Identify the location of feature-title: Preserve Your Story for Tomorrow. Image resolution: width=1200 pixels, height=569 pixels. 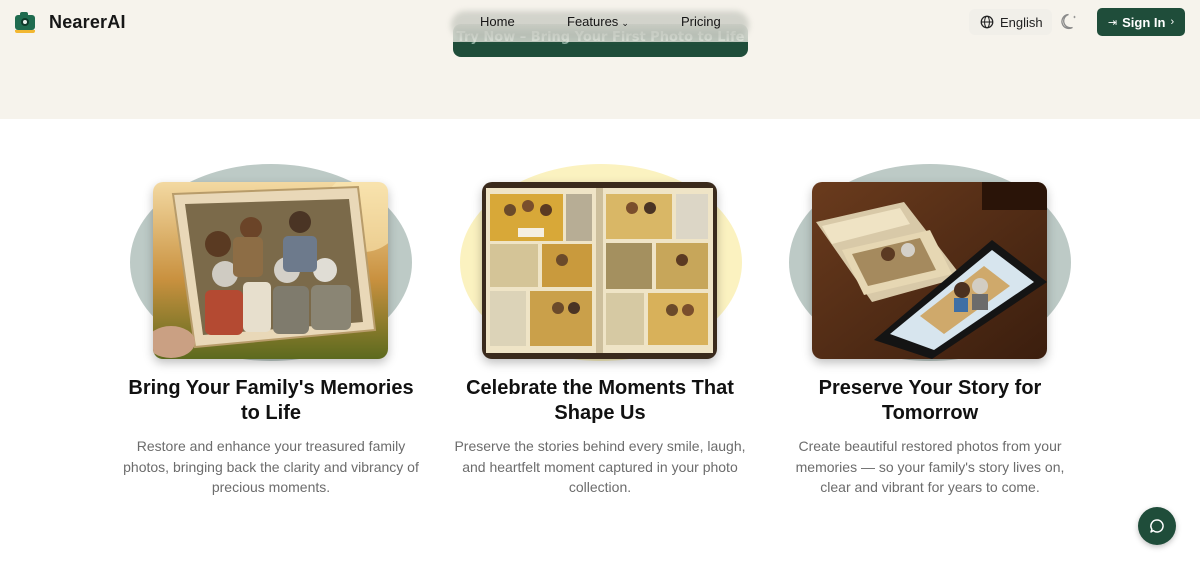
(930, 400).